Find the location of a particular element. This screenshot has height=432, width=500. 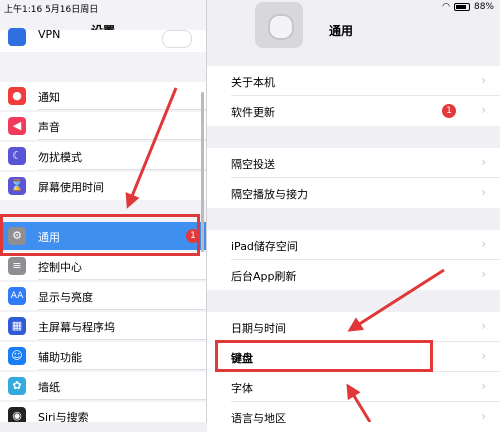

row-label: 语言与地区 is located at coordinates (258, 418).